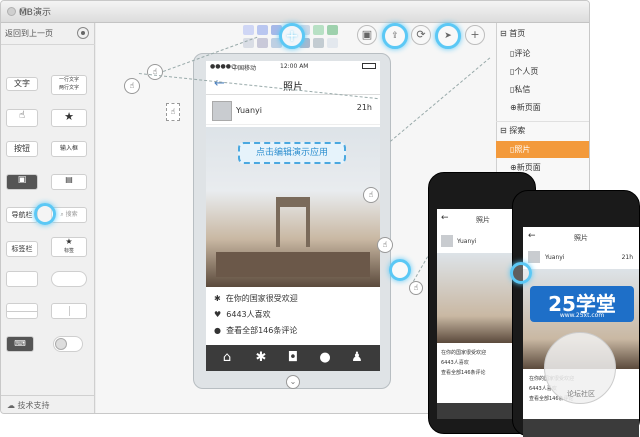 The image size is (640, 437). Describe the element at coordinates (22, 279) in the screenshot. I see `box-component` at that location.